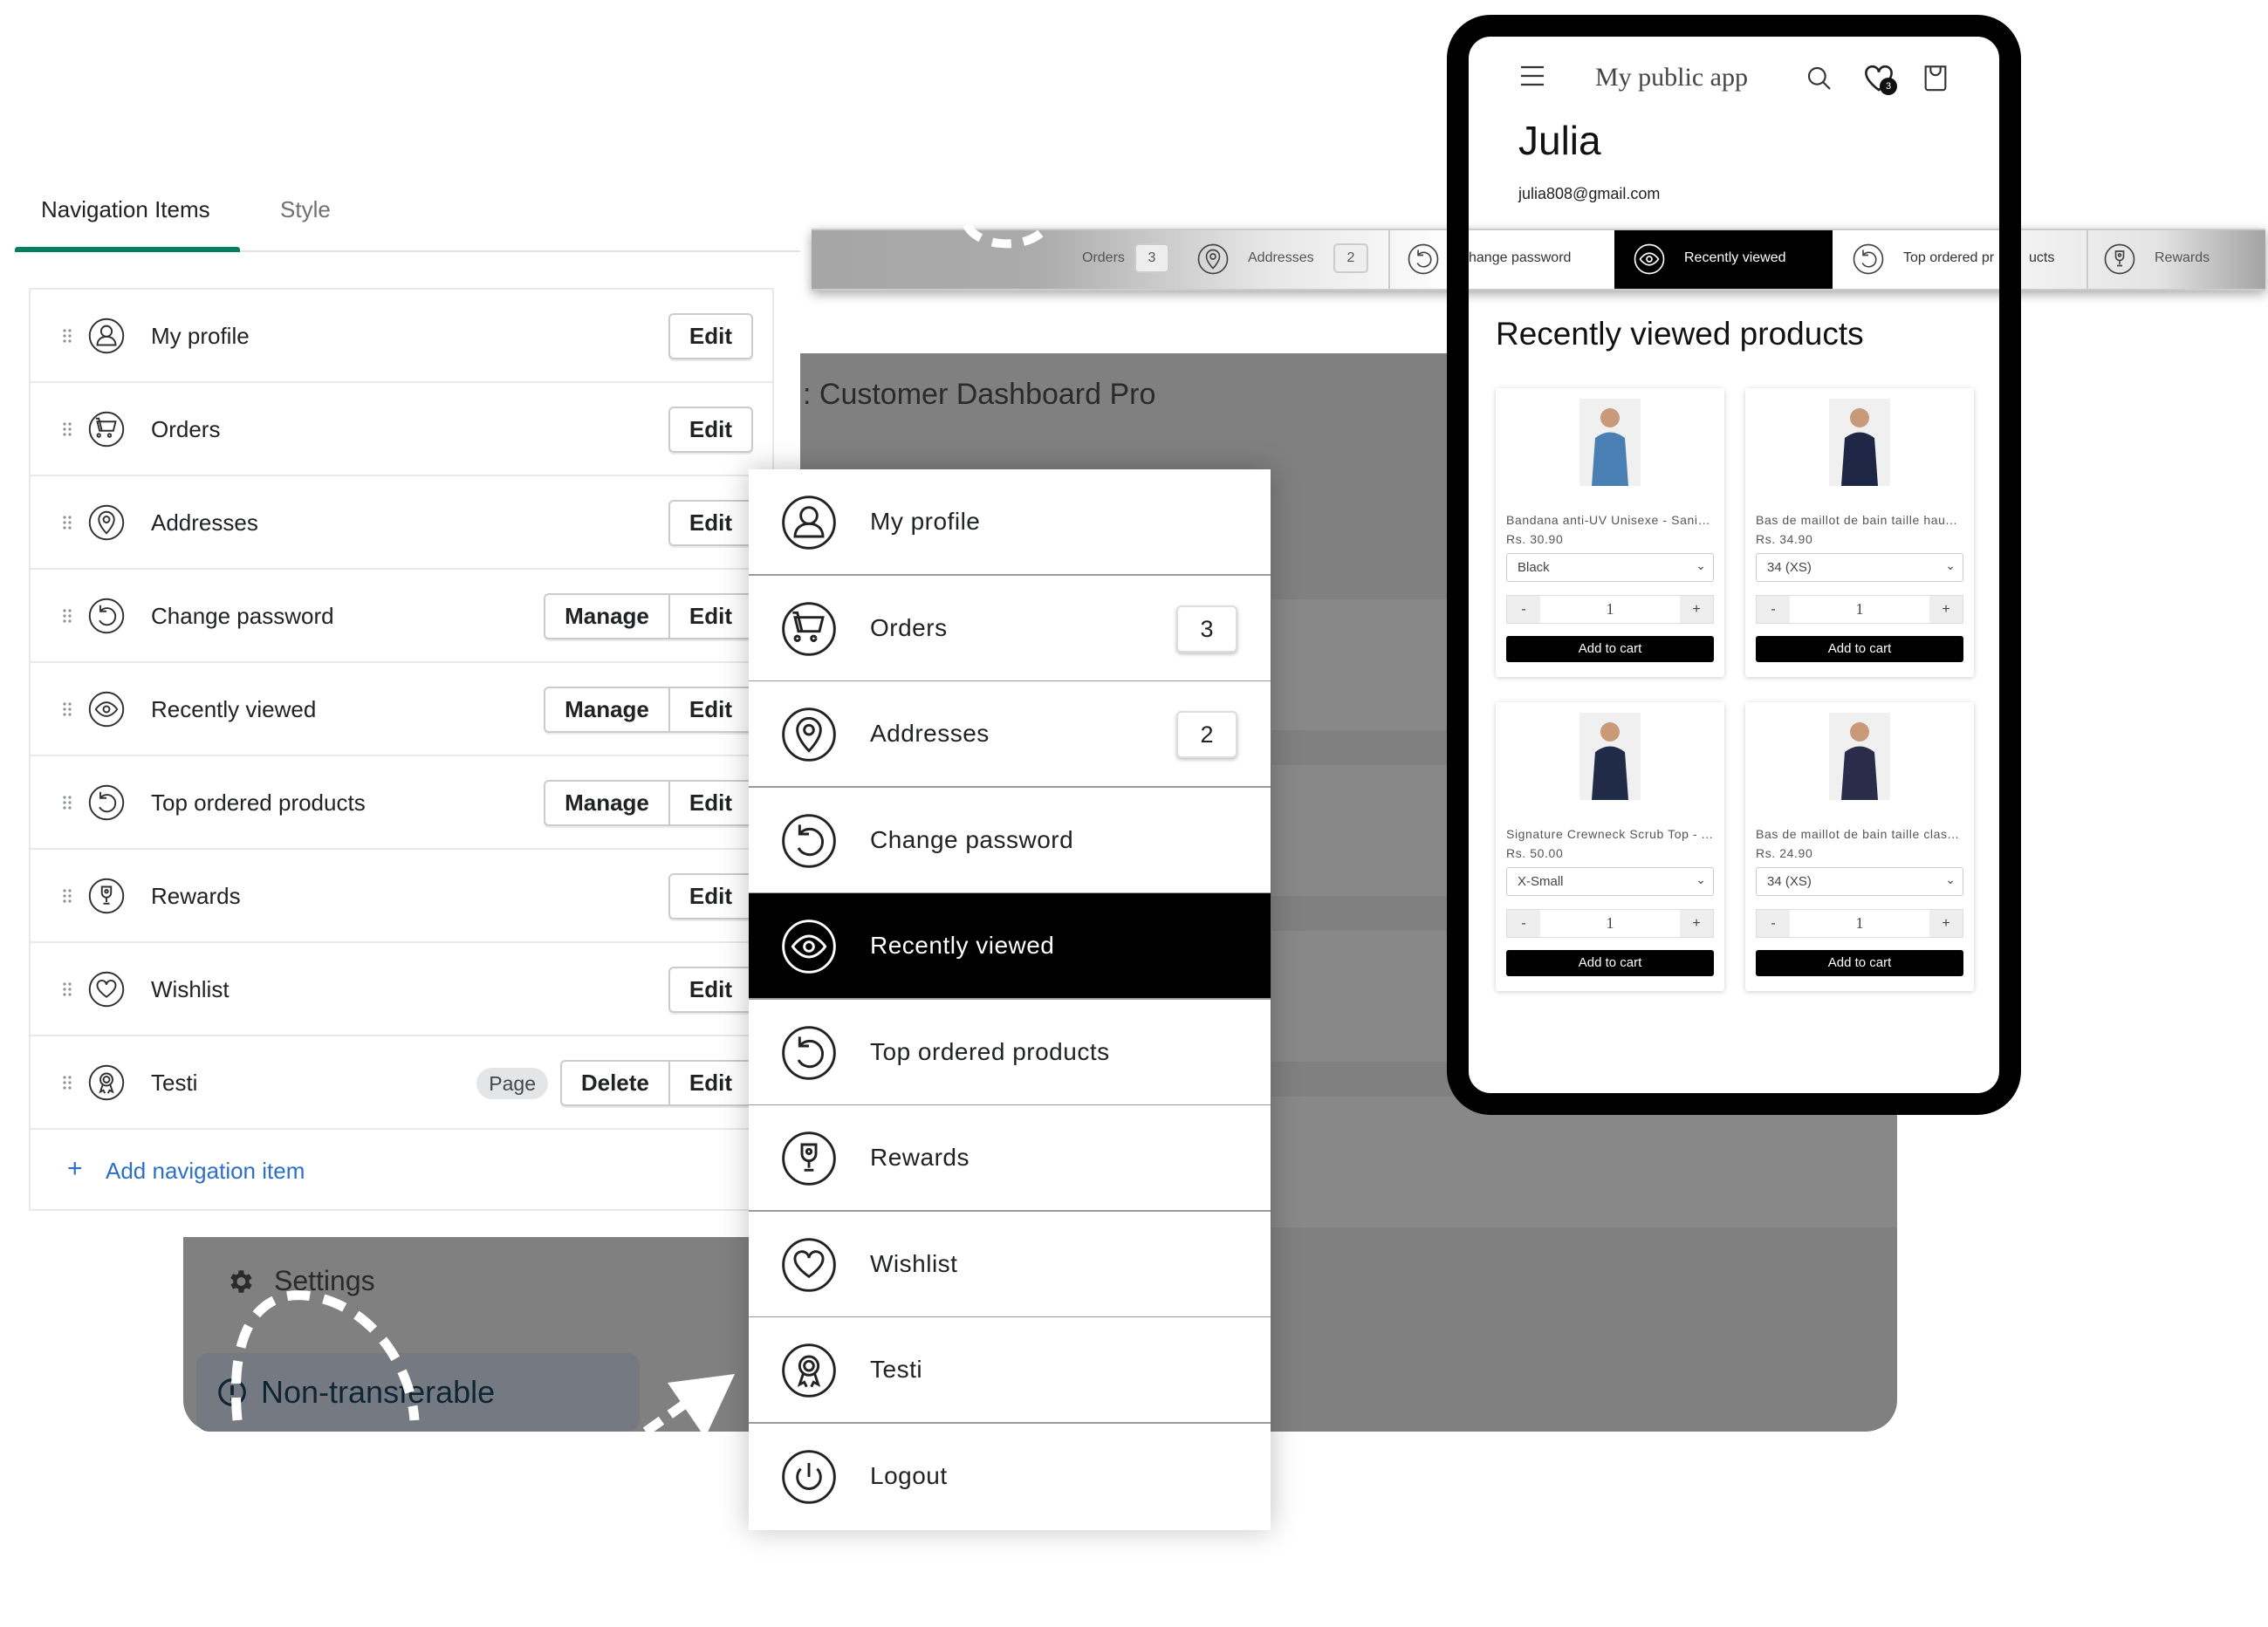 Image resolution: width=2268 pixels, height=1627 pixels. What do you see at coordinates (1010, 1477) in the screenshot?
I see `menu-item-logout: Logout` at bounding box center [1010, 1477].